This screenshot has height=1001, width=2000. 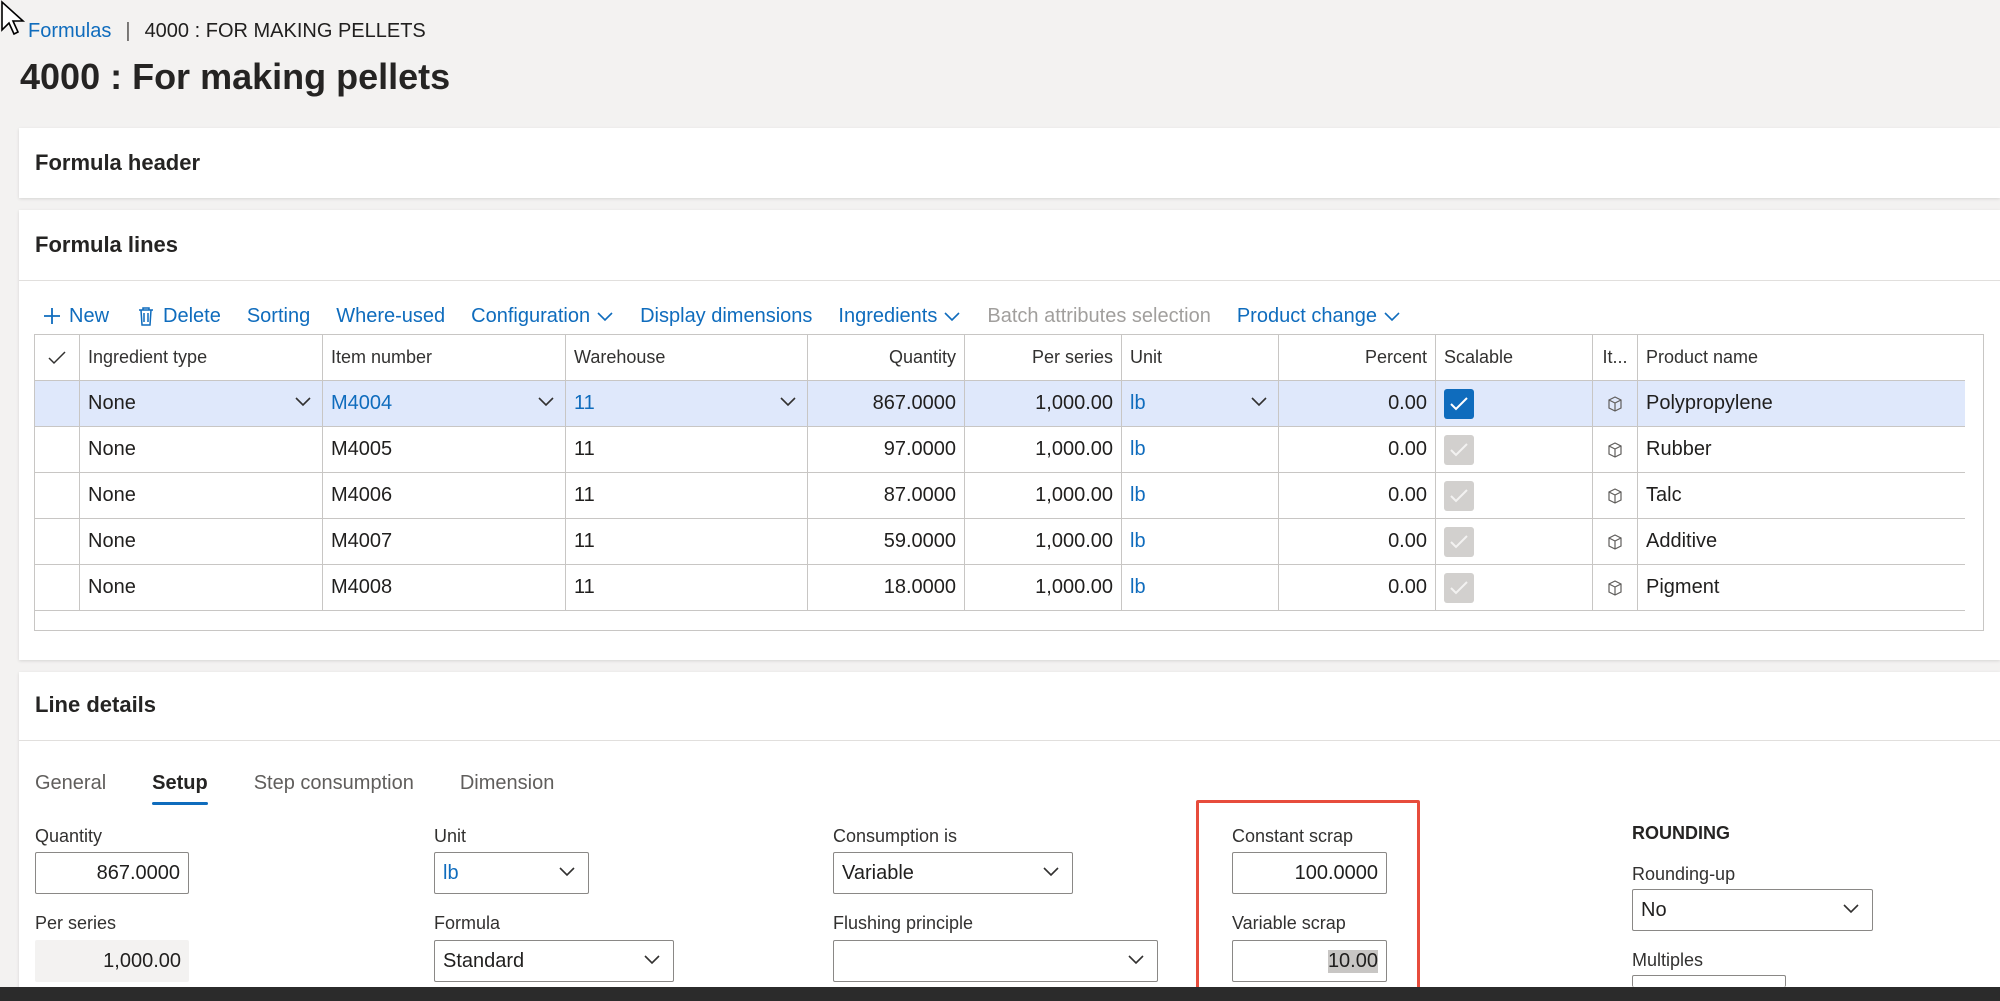 I want to click on line-details-title: Line details, so click(x=95, y=705).